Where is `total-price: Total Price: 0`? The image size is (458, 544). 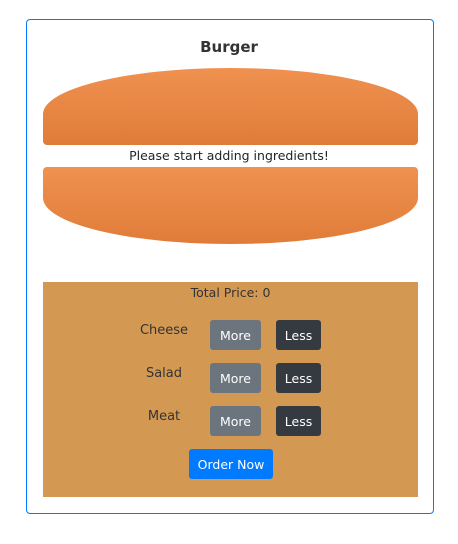 total-price: Total Price: 0 is located at coordinates (230, 292).